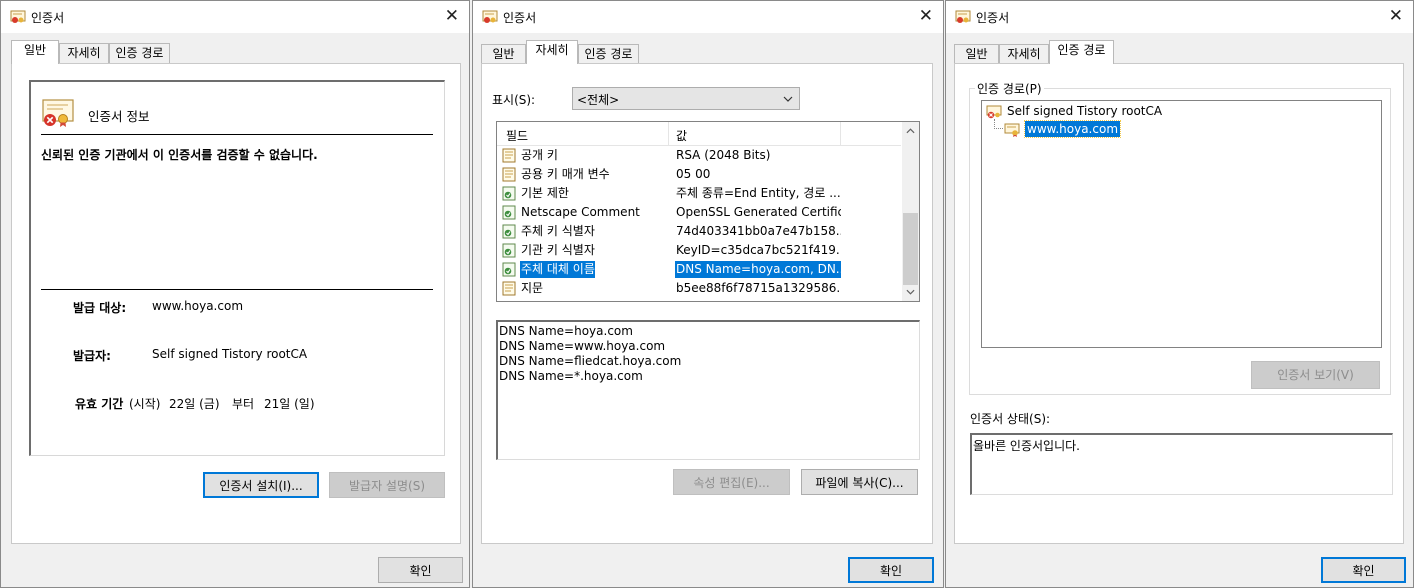  What do you see at coordinates (539, 155) in the screenshot?
I see `field-name: 공개 키` at bounding box center [539, 155].